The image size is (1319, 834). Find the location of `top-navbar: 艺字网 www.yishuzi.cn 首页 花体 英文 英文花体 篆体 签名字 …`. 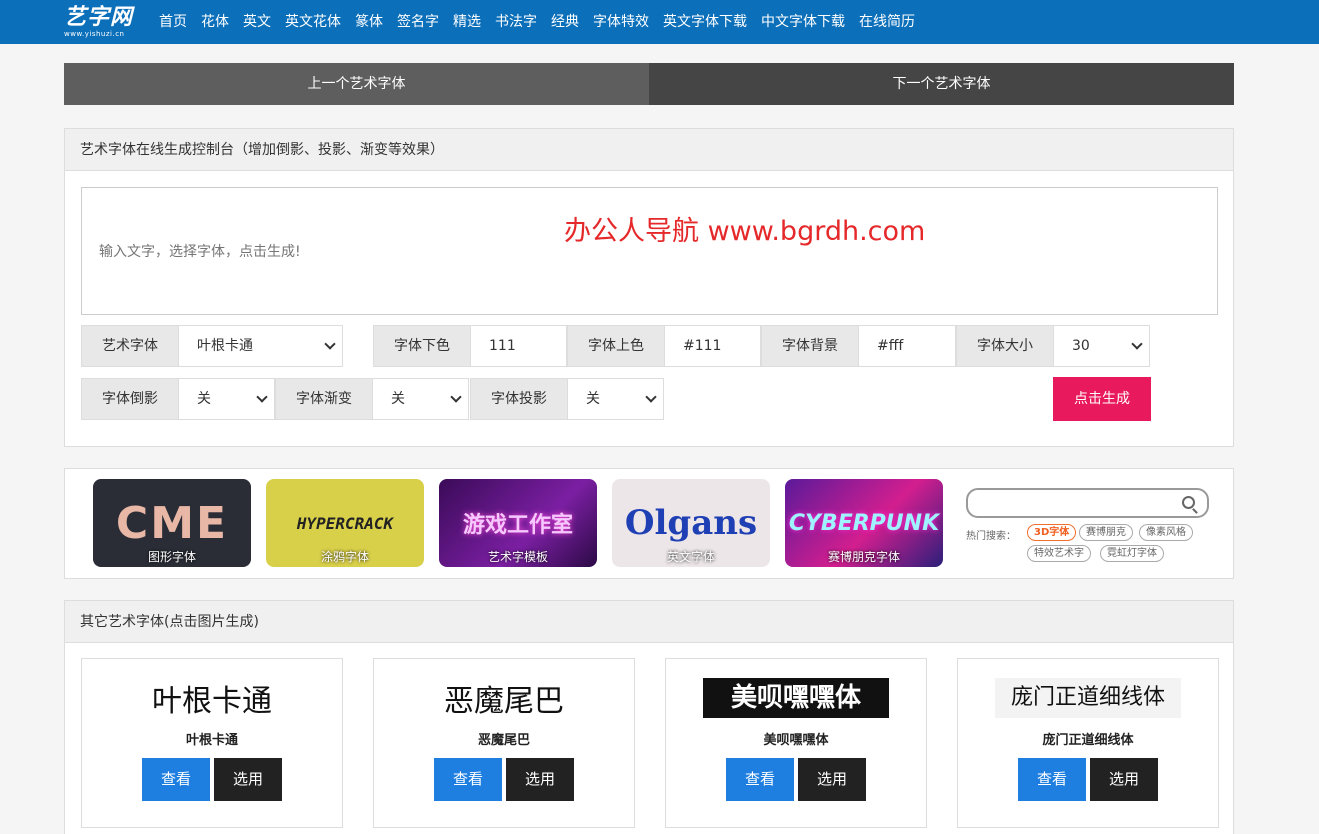

top-navbar: 艺字网 www.yishuzi.cn 首页 花体 英文 英文花体 篆体 签名字 … is located at coordinates (659, 22).